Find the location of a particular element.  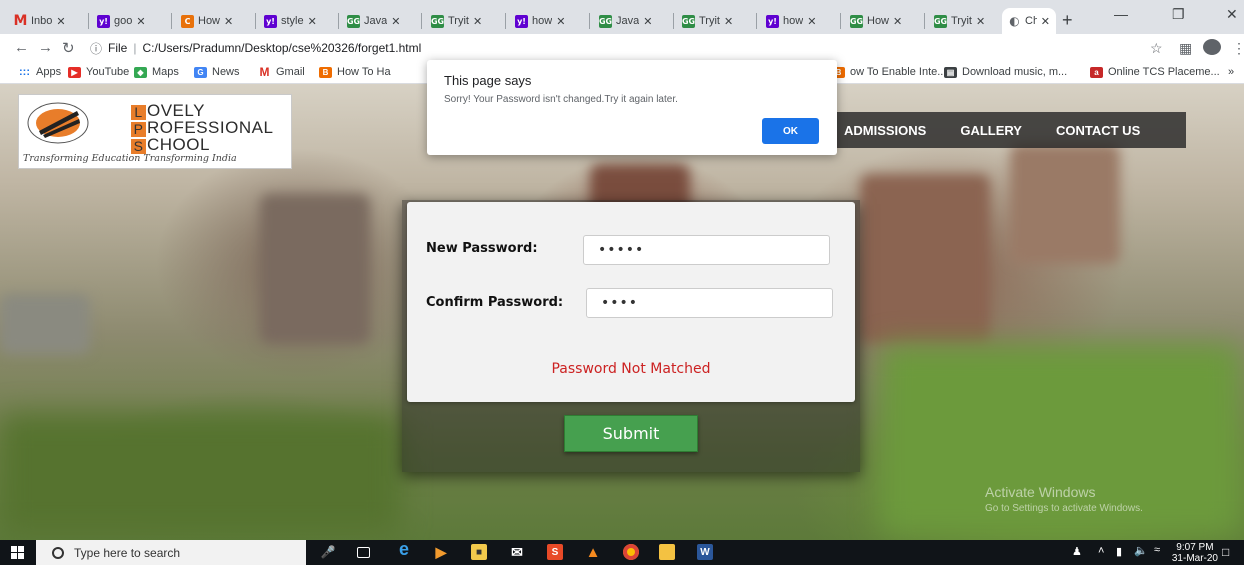

battery-icon: ▮ is located at coordinates (1119, 551).